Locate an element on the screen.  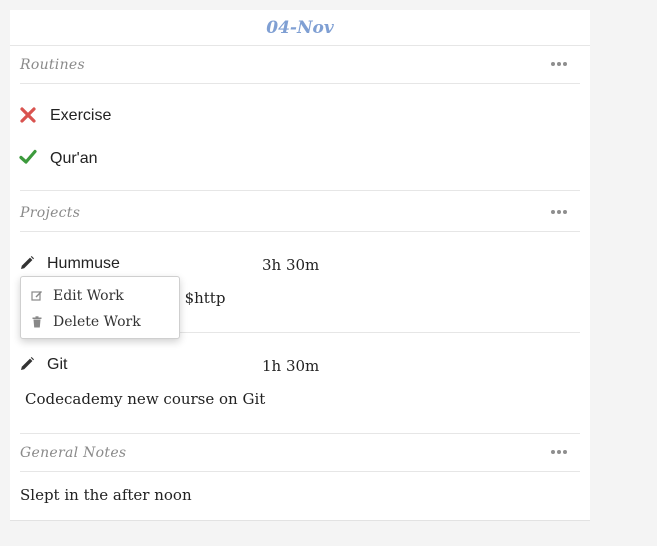
edit-icon is located at coordinates (36, 296).